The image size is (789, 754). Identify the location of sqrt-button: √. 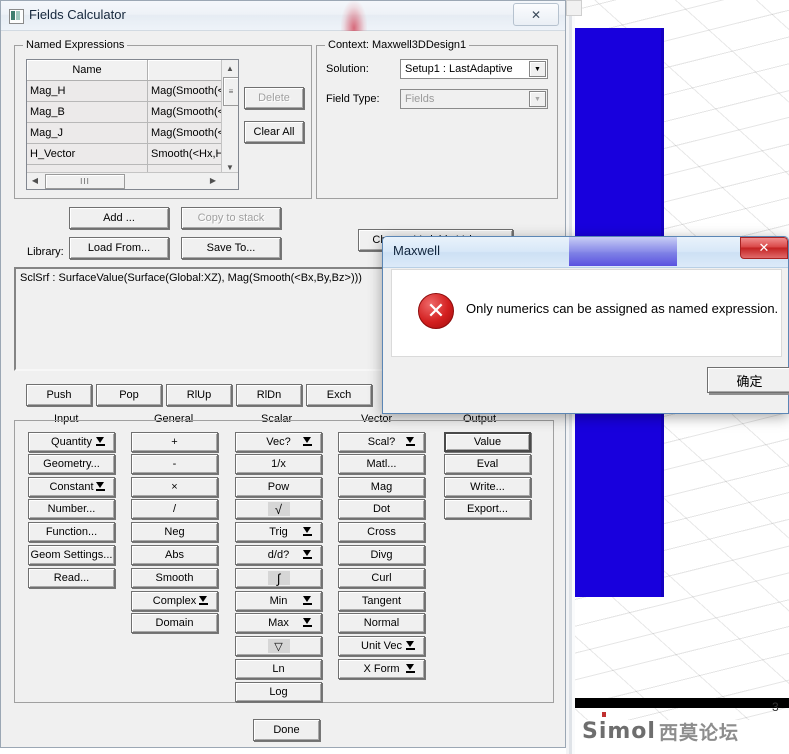
(278, 509).